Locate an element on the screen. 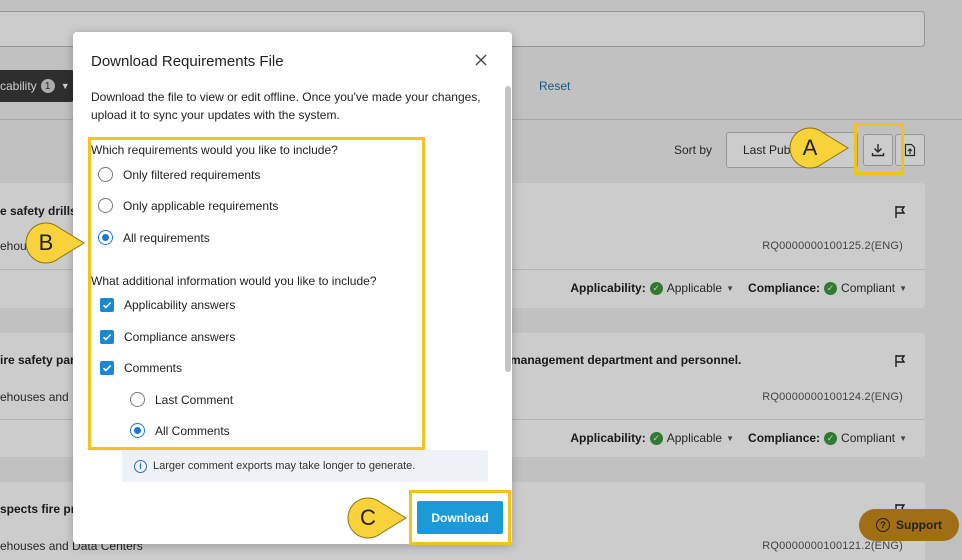  radio-label: All Comments is located at coordinates (192, 430).